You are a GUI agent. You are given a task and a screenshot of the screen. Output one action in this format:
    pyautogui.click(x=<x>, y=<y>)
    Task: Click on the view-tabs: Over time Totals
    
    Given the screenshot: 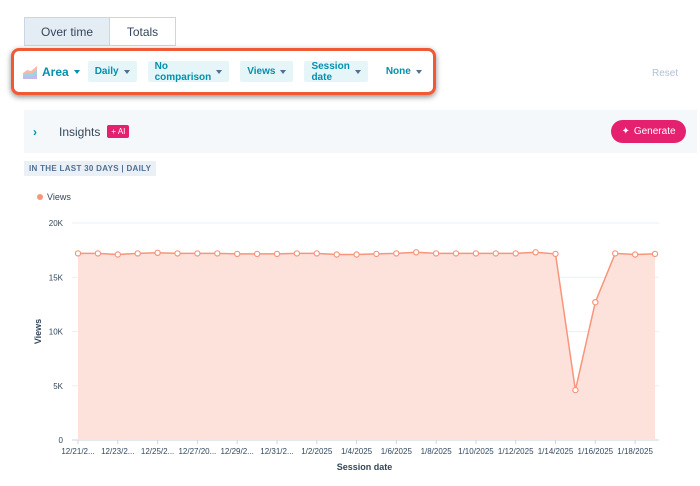 What is the action you would take?
    pyautogui.click(x=100, y=31)
    